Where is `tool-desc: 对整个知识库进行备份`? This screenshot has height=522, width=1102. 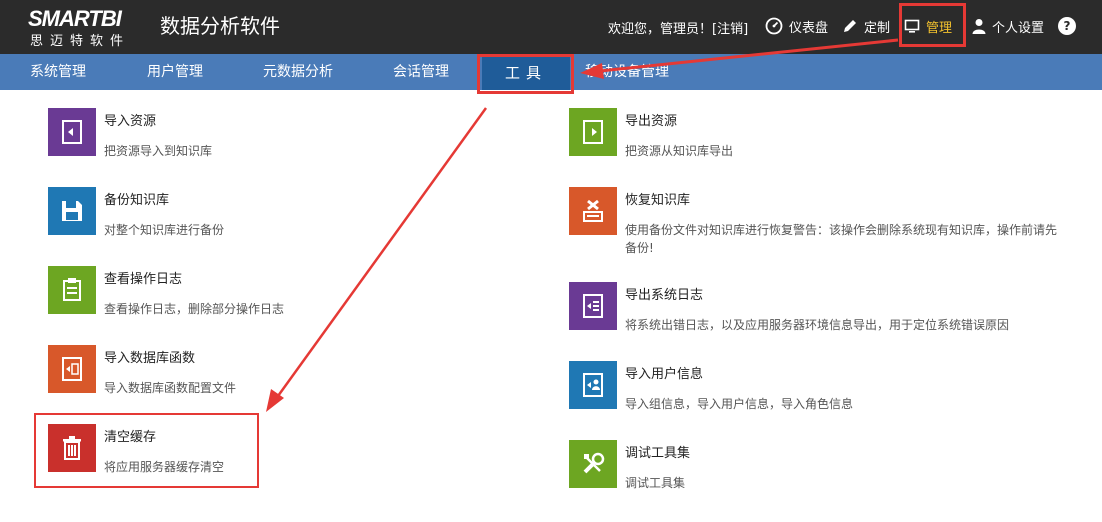
tool-desc: 对整个知识库进行备份 is located at coordinates (164, 230).